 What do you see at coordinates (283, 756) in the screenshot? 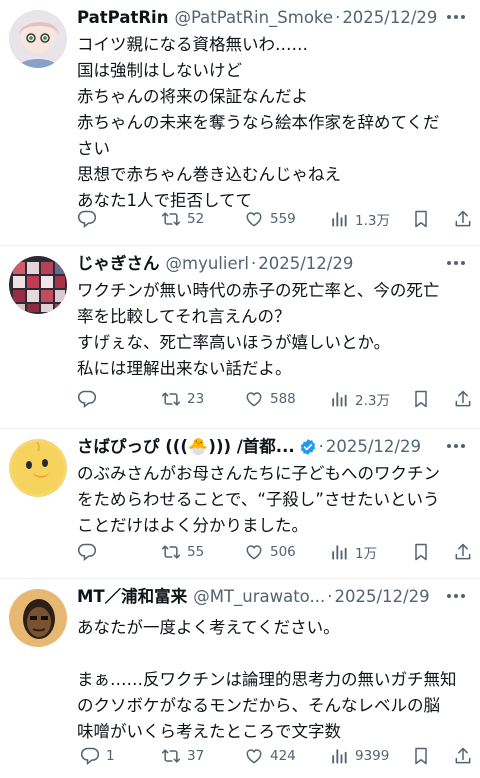
I see `like-count: 424` at bounding box center [283, 756].